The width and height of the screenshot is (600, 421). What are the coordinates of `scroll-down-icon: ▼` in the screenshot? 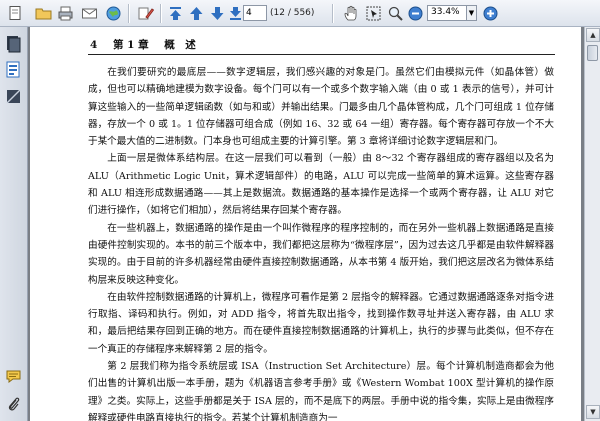 It's located at (593, 412).